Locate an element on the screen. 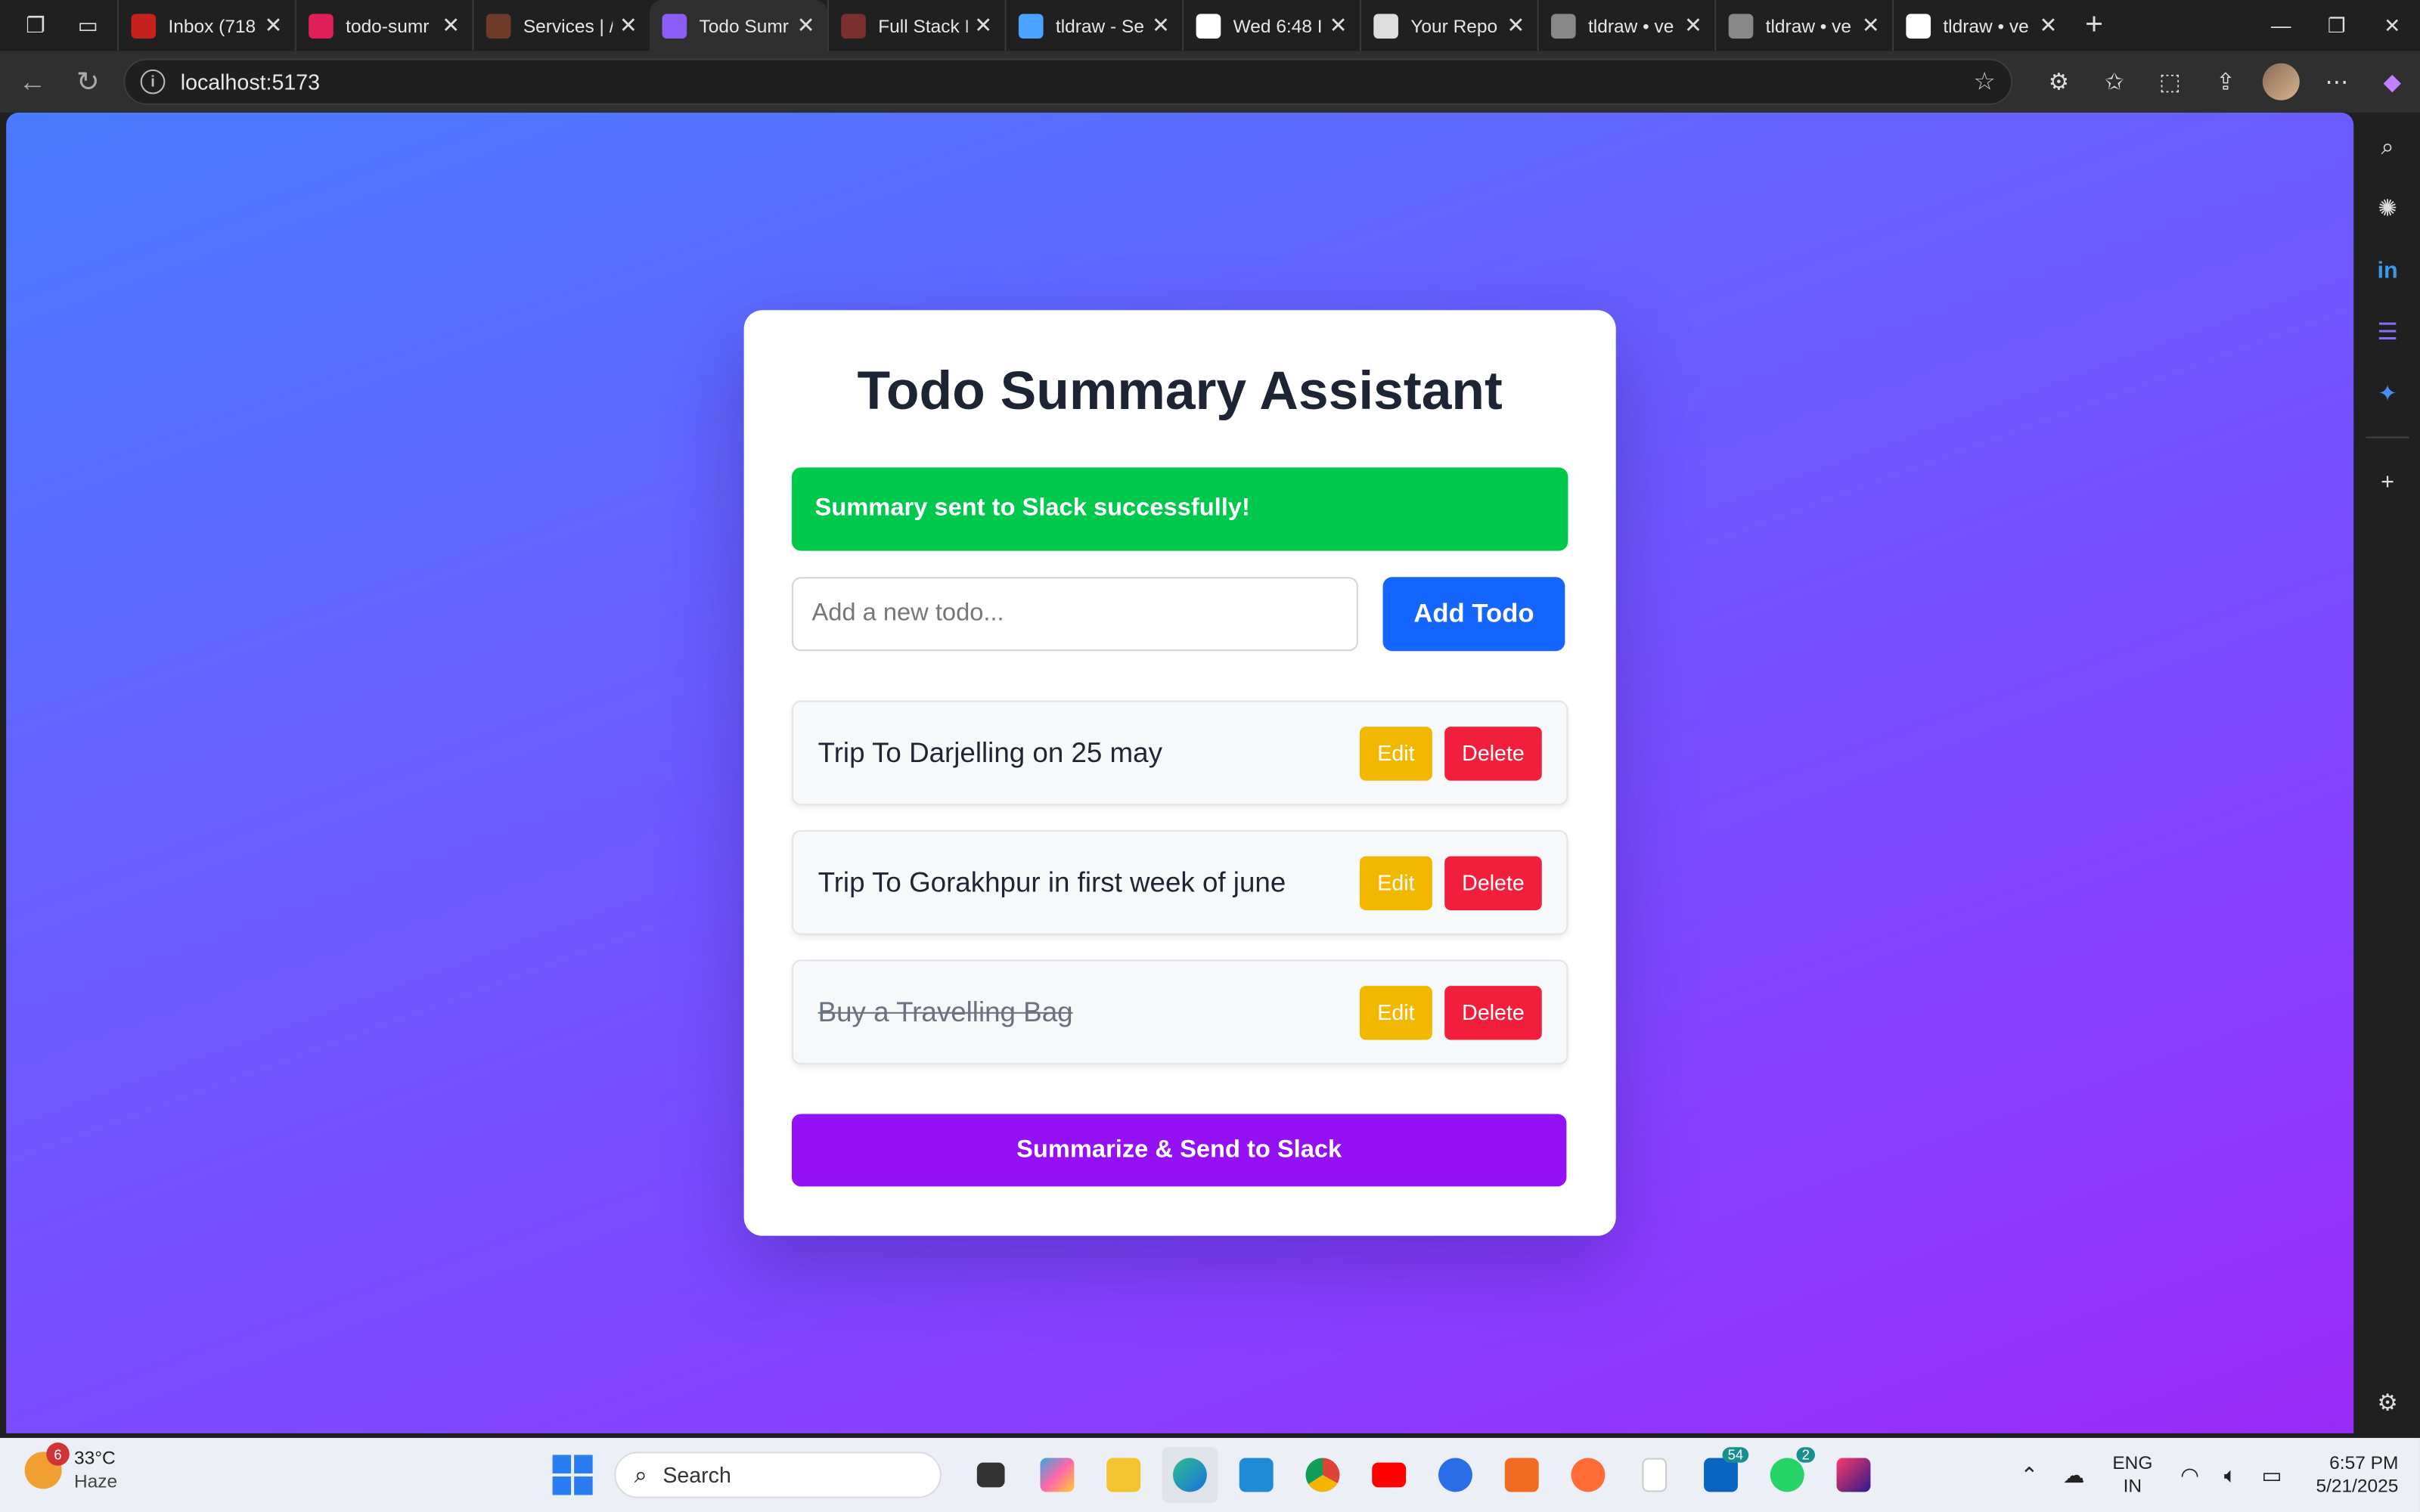 The image size is (2420, 1512). chrome-icon is located at coordinates (1321, 1475).